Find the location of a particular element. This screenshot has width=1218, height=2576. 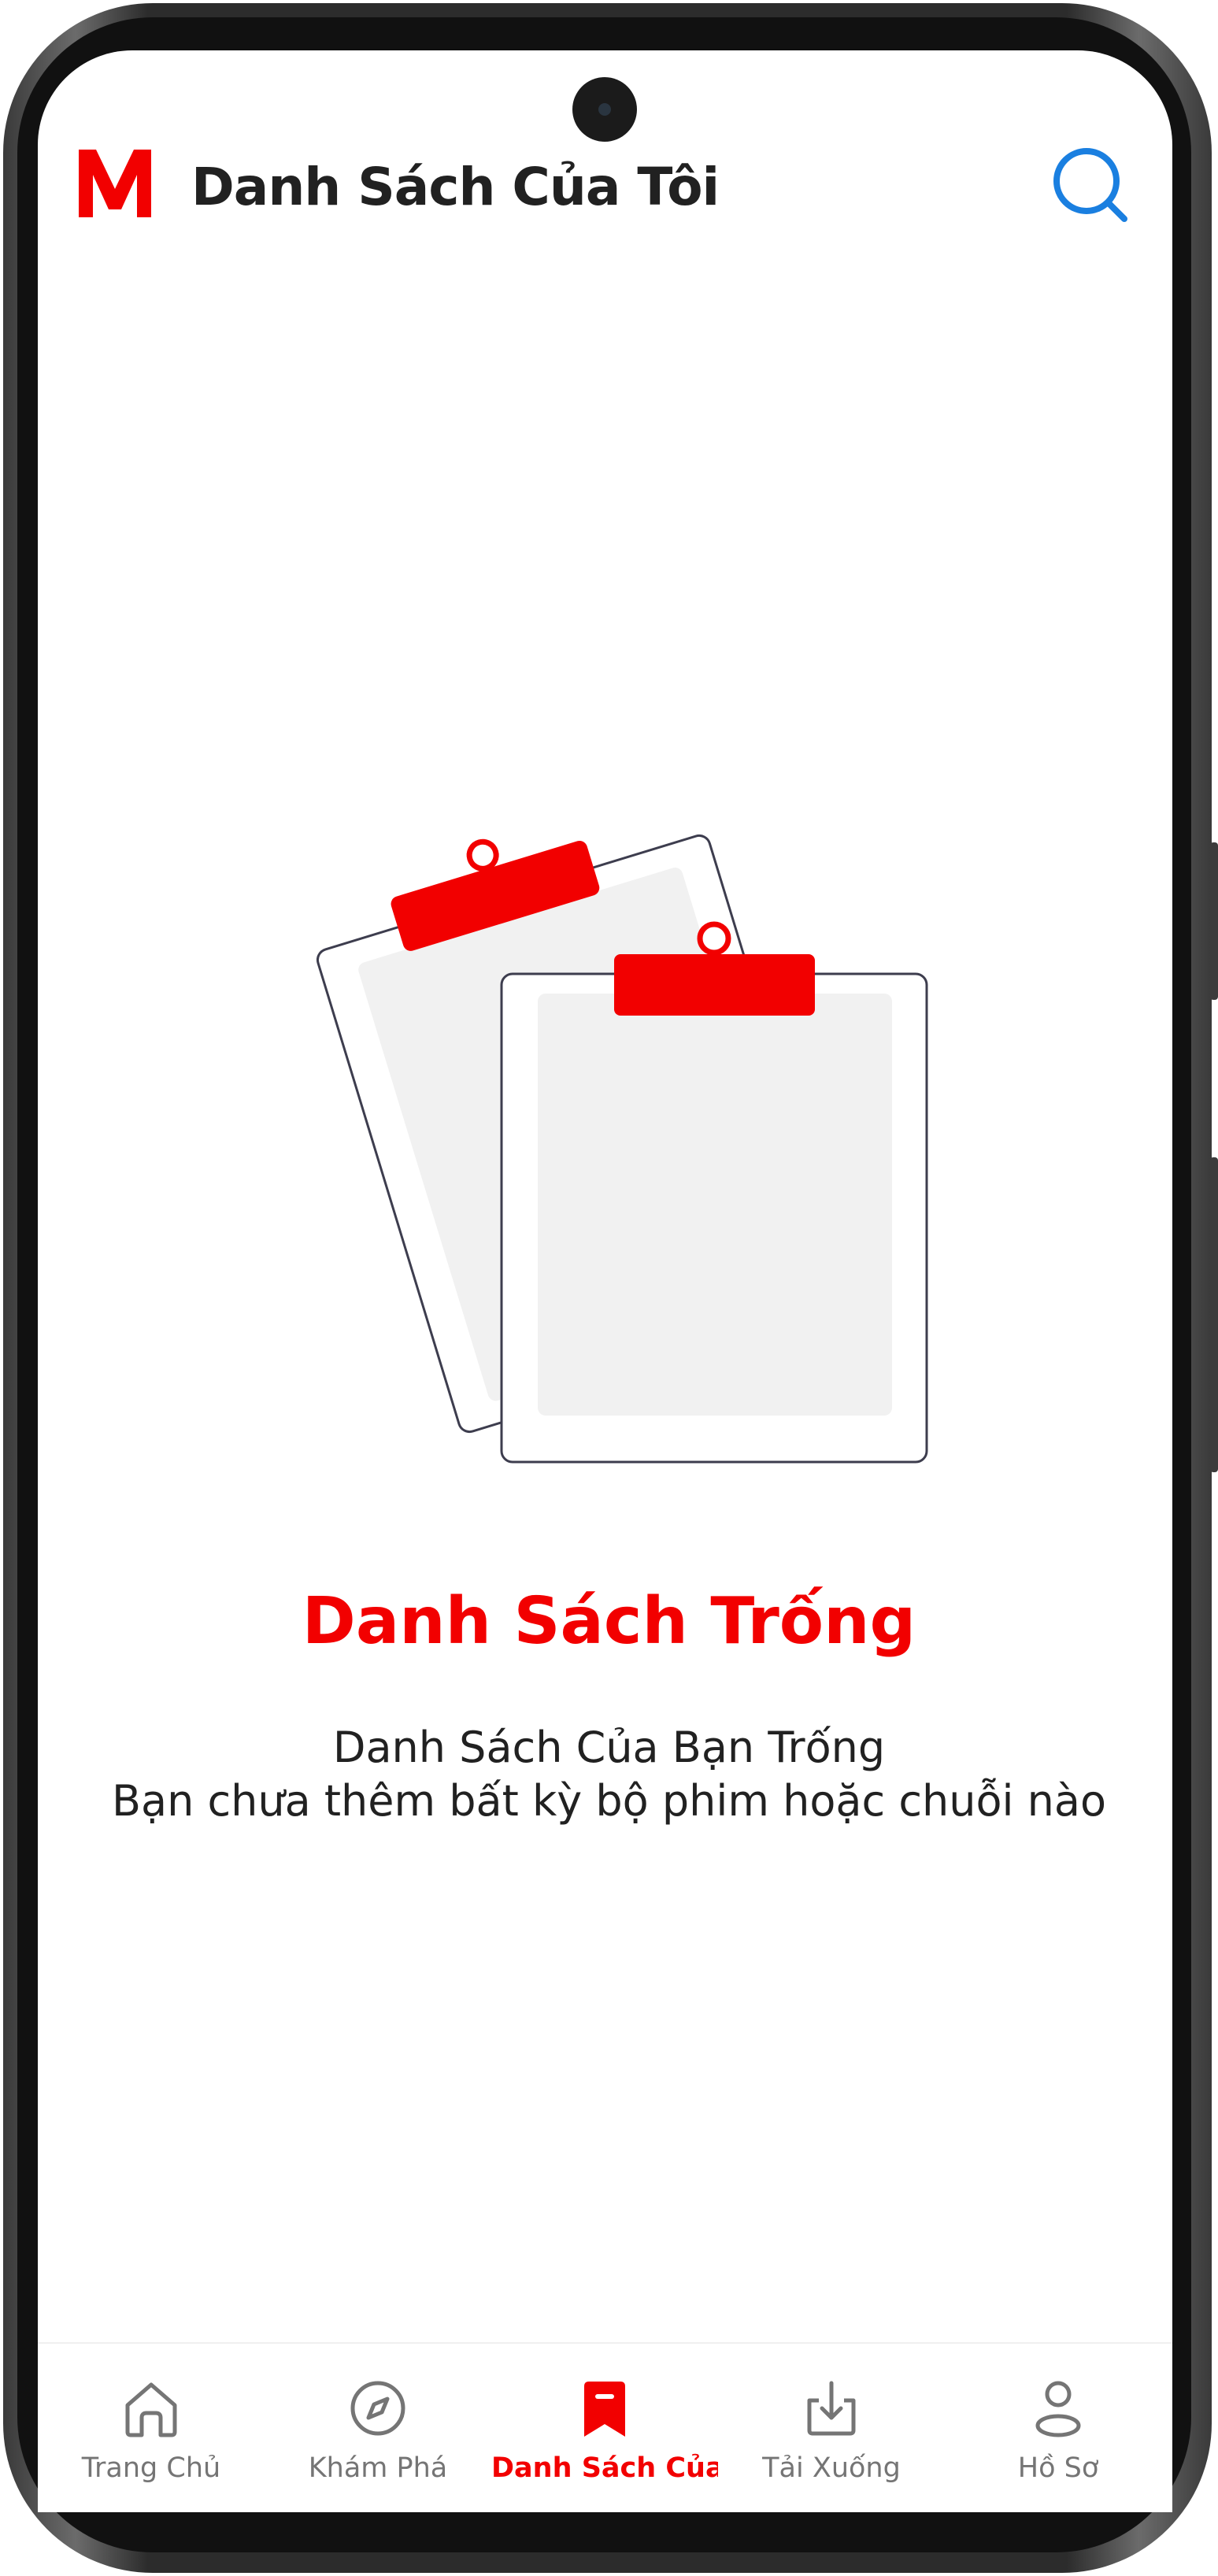

search-icon is located at coordinates (1090, 185).